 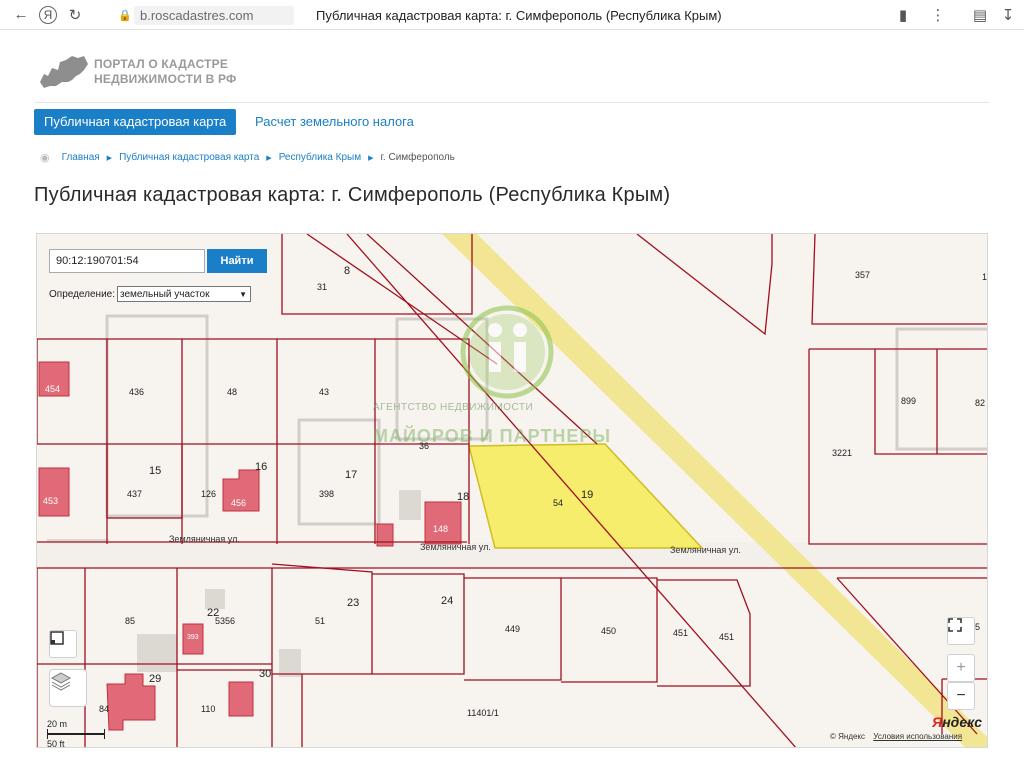 What do you see at coordinates (238, 503) in the screenshot?
I see `parcel-label: 456` at bounding box center [238, 503].